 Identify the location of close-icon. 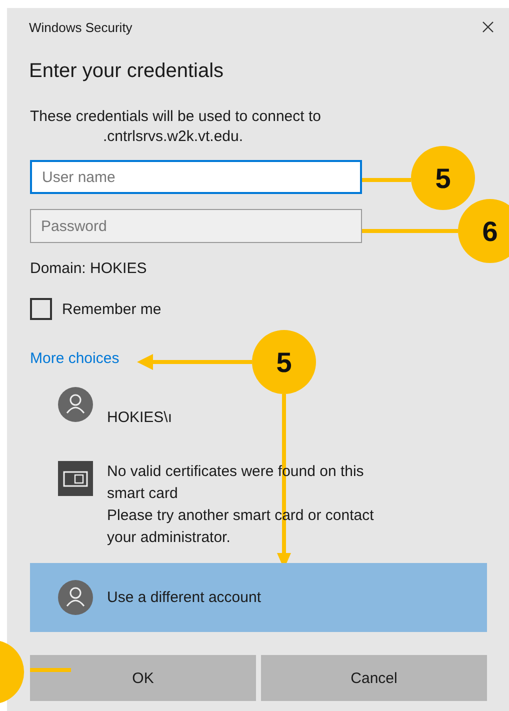
(488, 27).